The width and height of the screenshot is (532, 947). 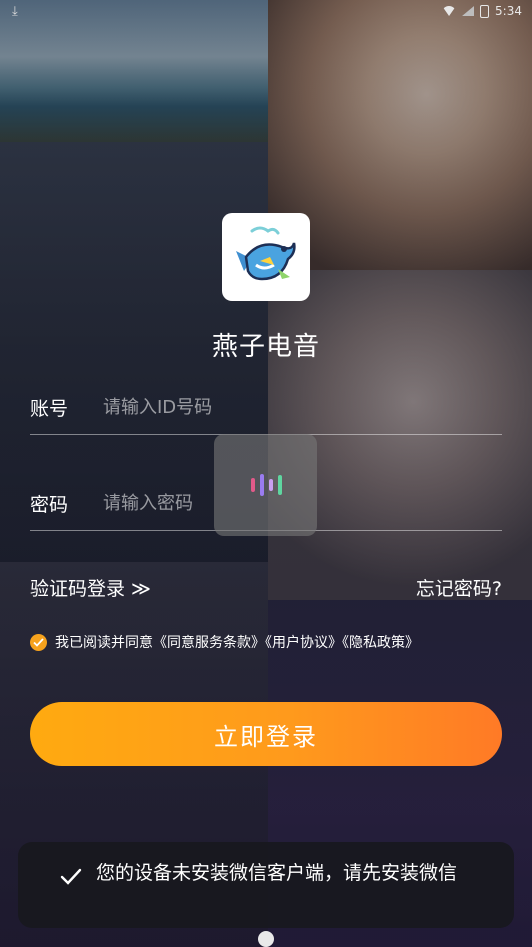 I want to click on download-icon: ⤓, so click(x=15, y=11).